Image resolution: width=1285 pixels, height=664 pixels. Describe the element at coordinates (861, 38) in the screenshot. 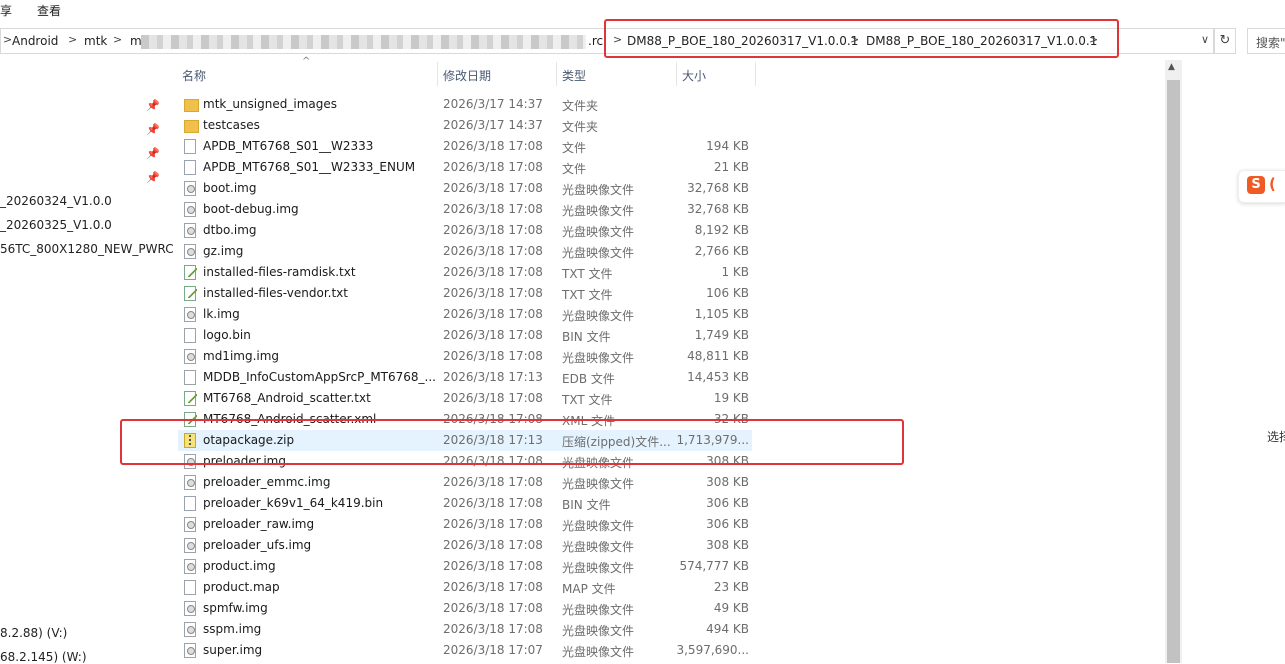

I see `highlight-box-address` at that location.